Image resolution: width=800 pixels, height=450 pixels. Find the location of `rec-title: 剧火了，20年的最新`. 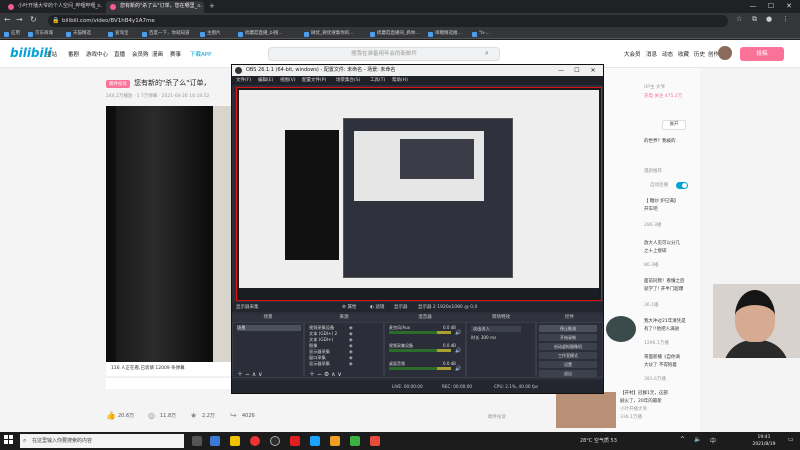

rec-title: 剧火了，20年的最新 is located at coordinates (641, 401).